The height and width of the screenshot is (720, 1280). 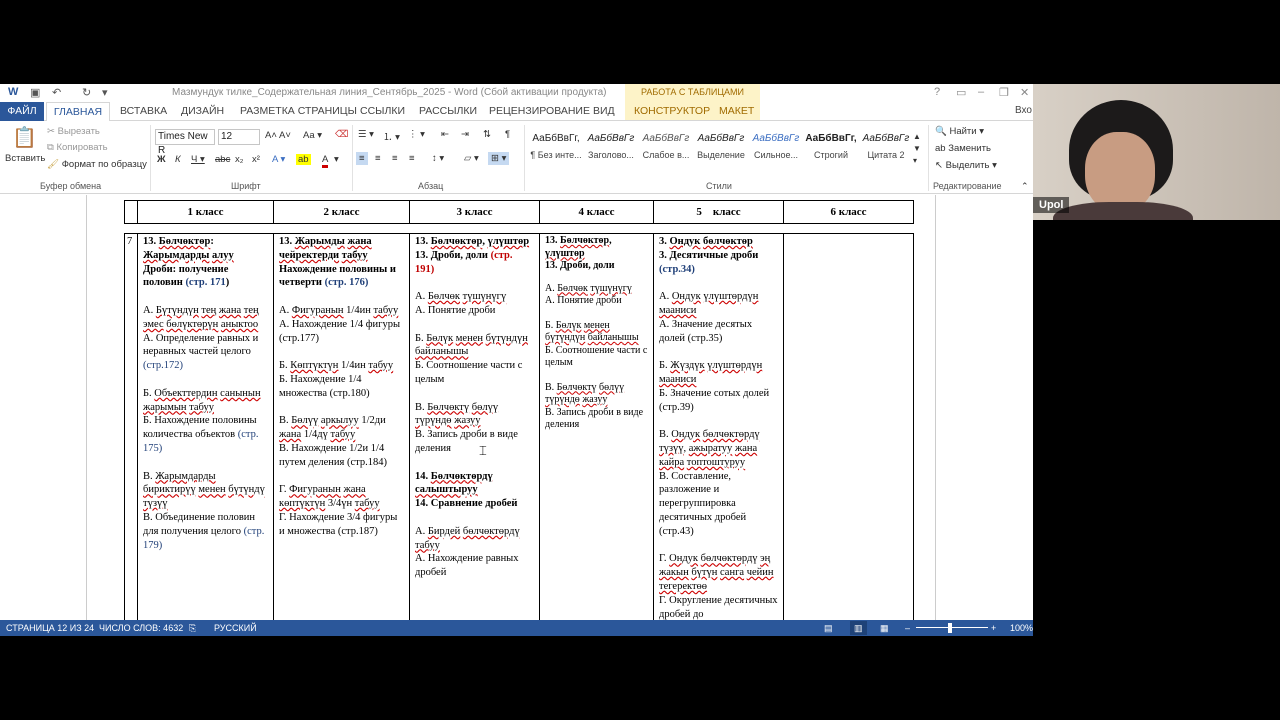 I want to click on tab-review: РЕЦЕНЗИРОВАНИЕ, so click(x=539, y=111).